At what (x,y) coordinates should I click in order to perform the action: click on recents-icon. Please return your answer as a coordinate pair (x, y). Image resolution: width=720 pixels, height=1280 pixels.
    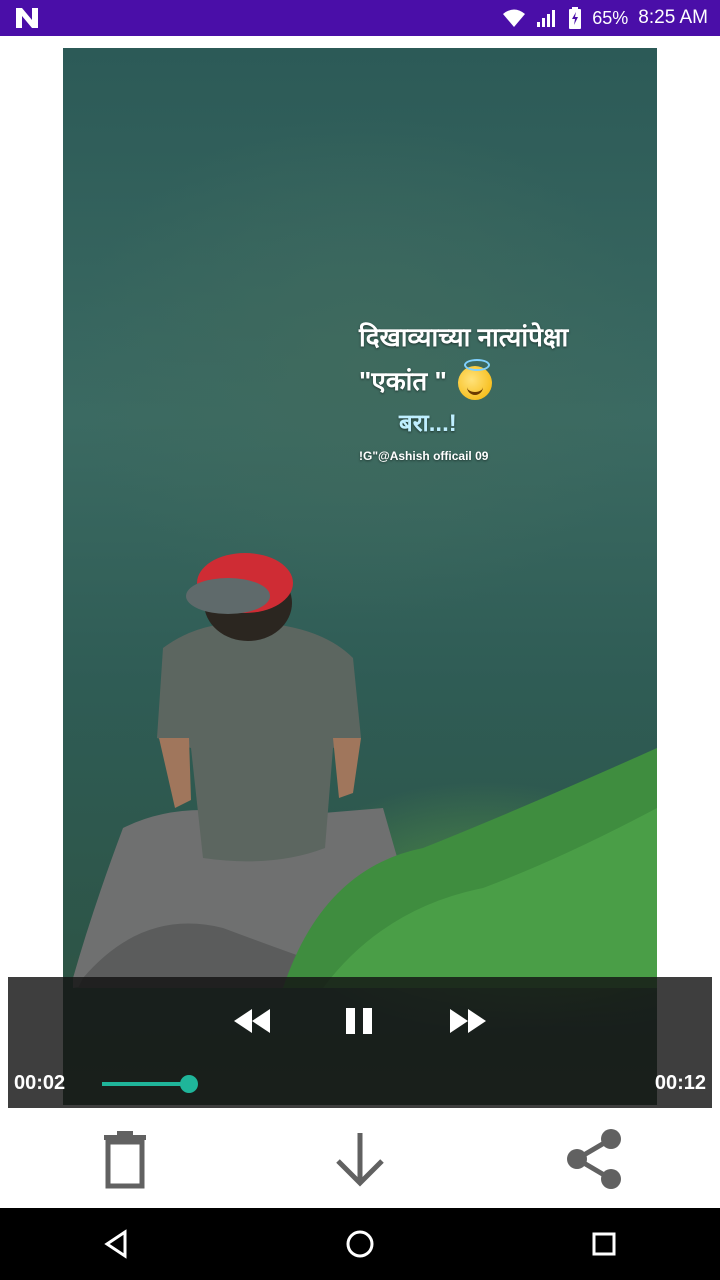
    Looking at the image, I should click on (604, 1244).